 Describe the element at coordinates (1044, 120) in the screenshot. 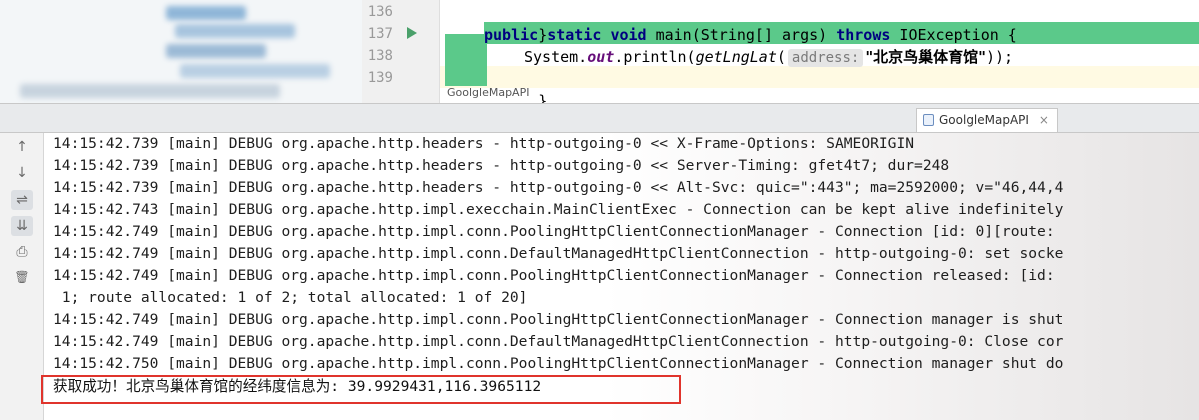

I see `close-icon: ×` at that location.